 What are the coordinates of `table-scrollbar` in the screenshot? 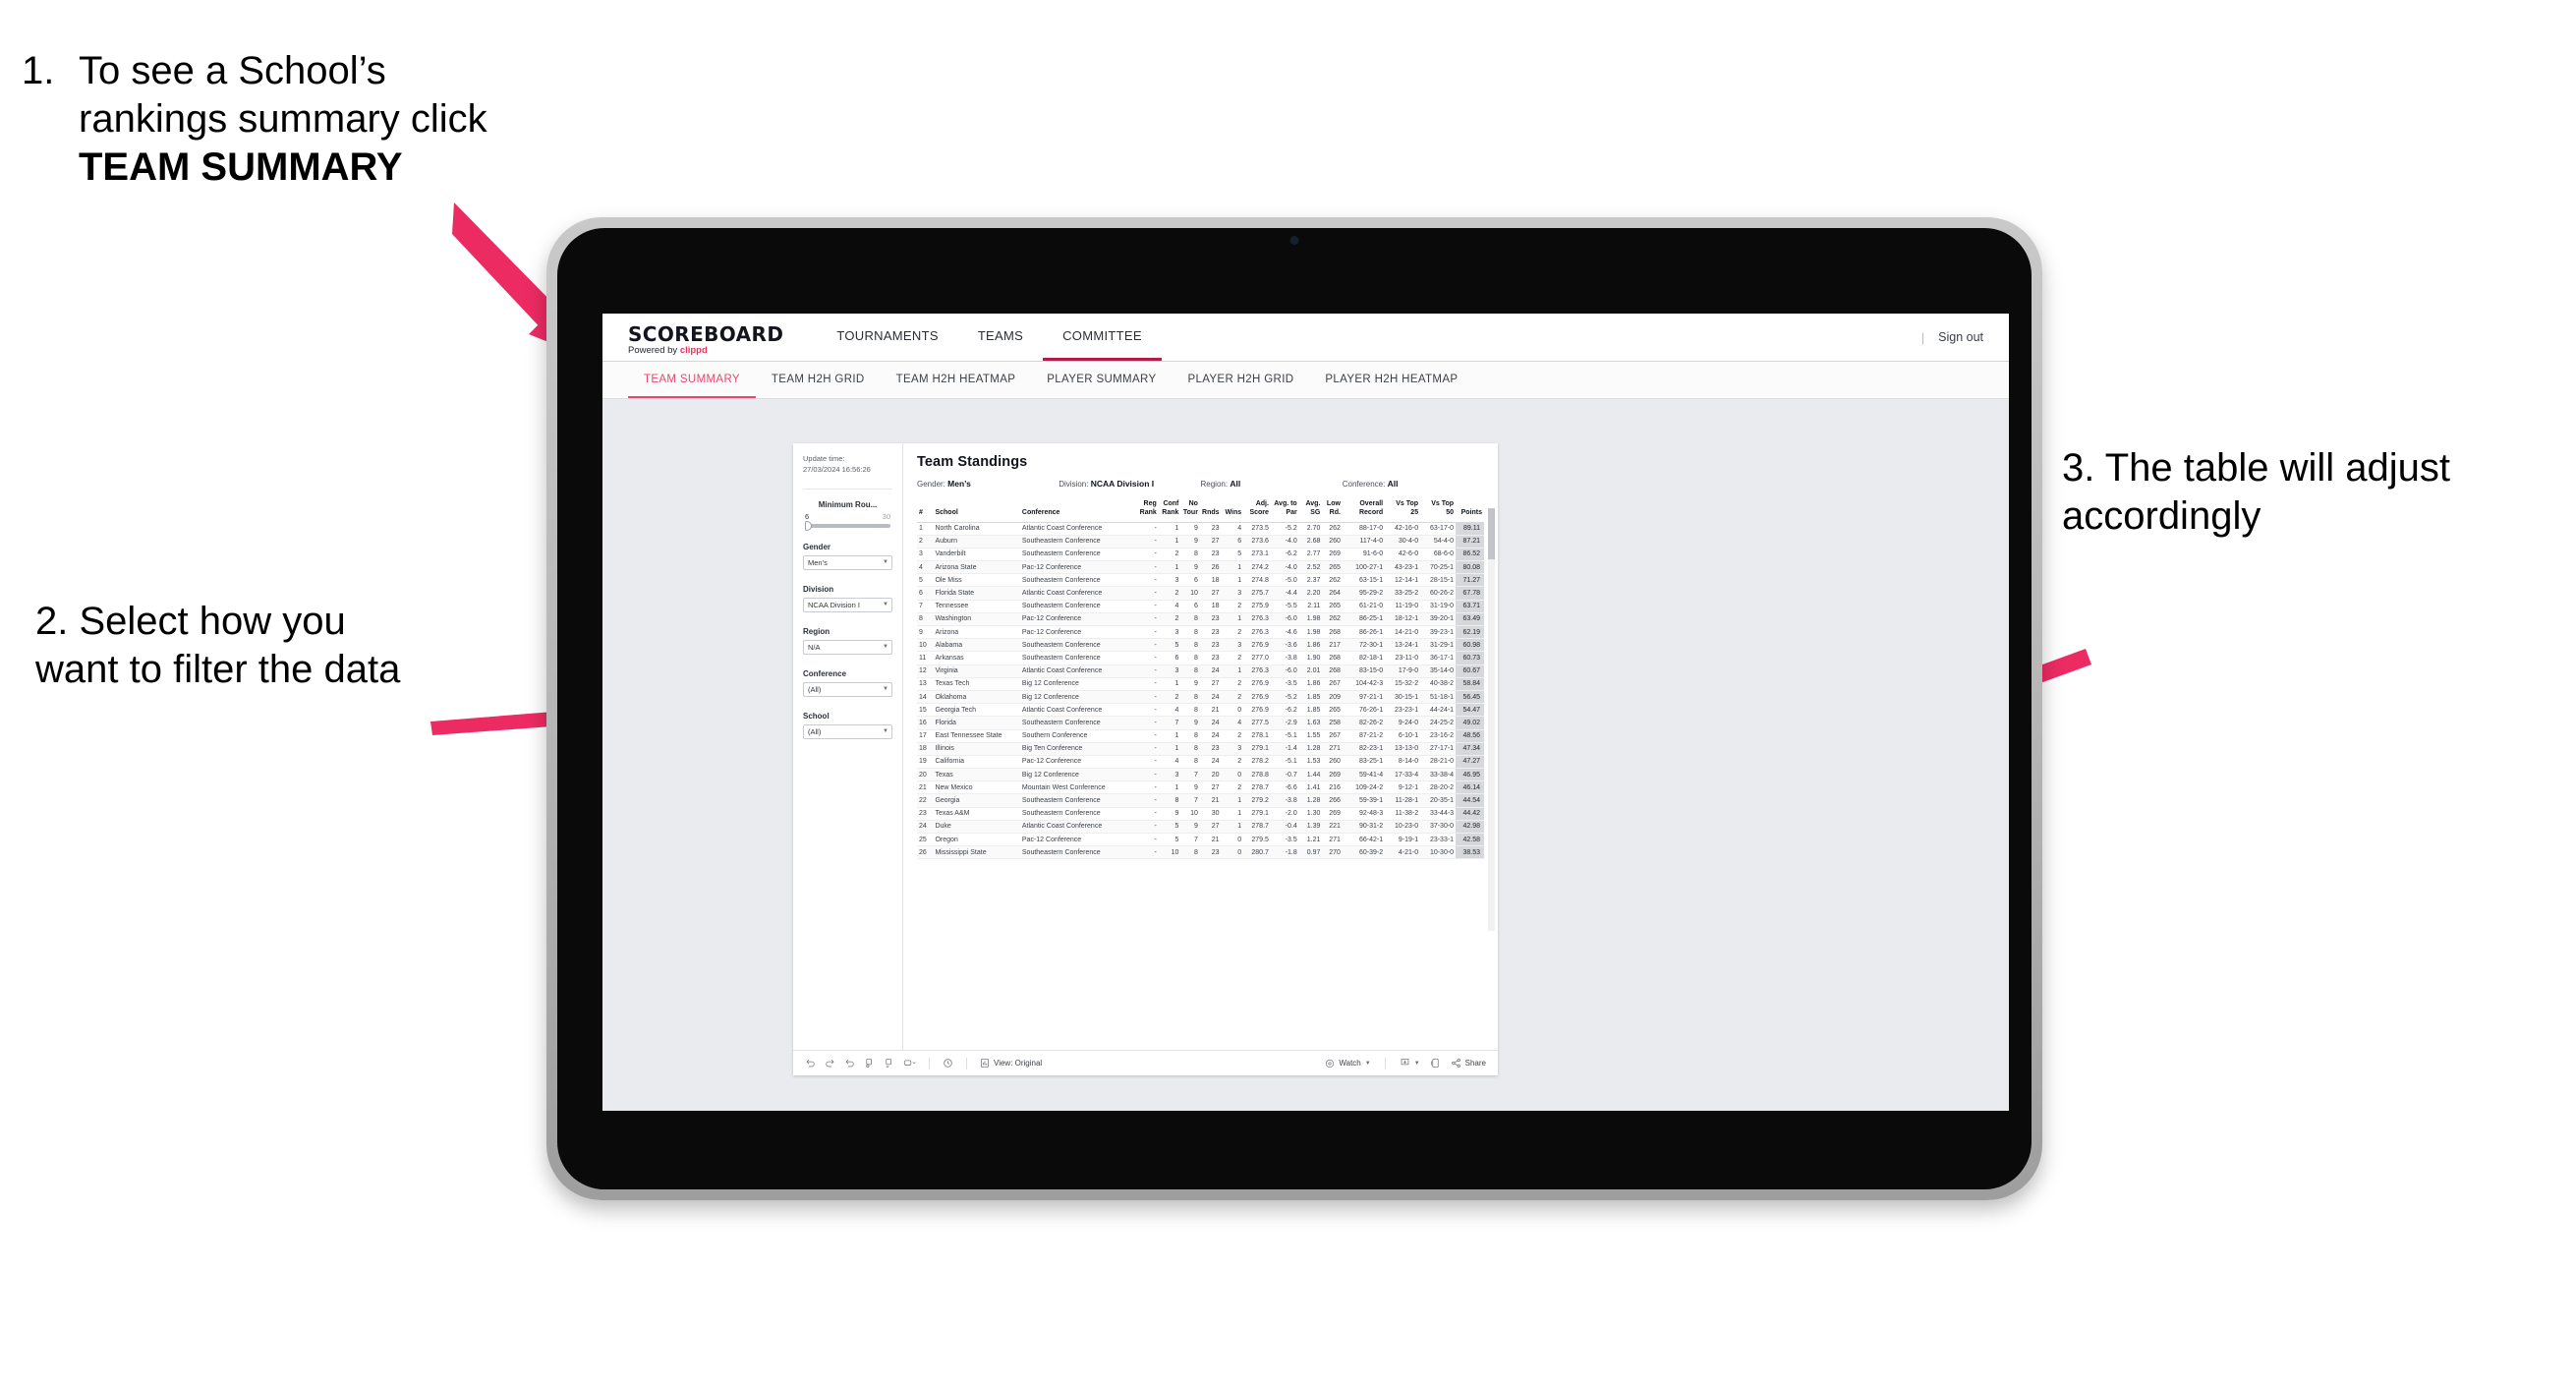 It's located at (1491, 720).